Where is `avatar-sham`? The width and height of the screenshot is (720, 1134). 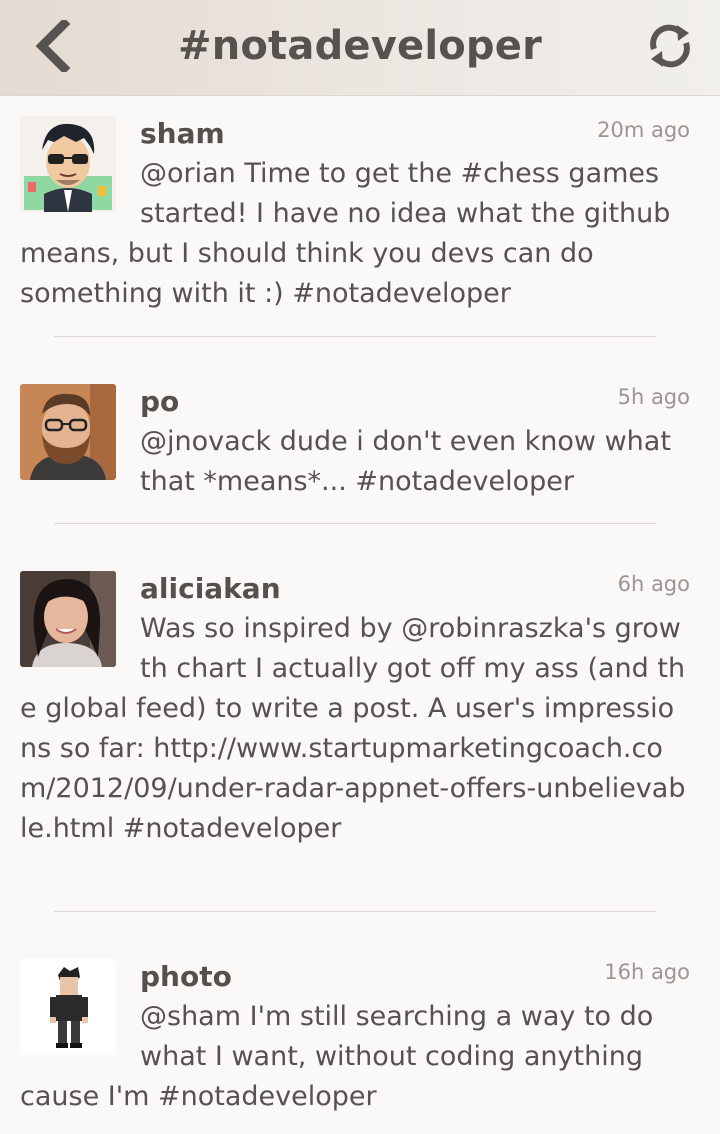 avatar-sham is located at coordinates (68, 164).